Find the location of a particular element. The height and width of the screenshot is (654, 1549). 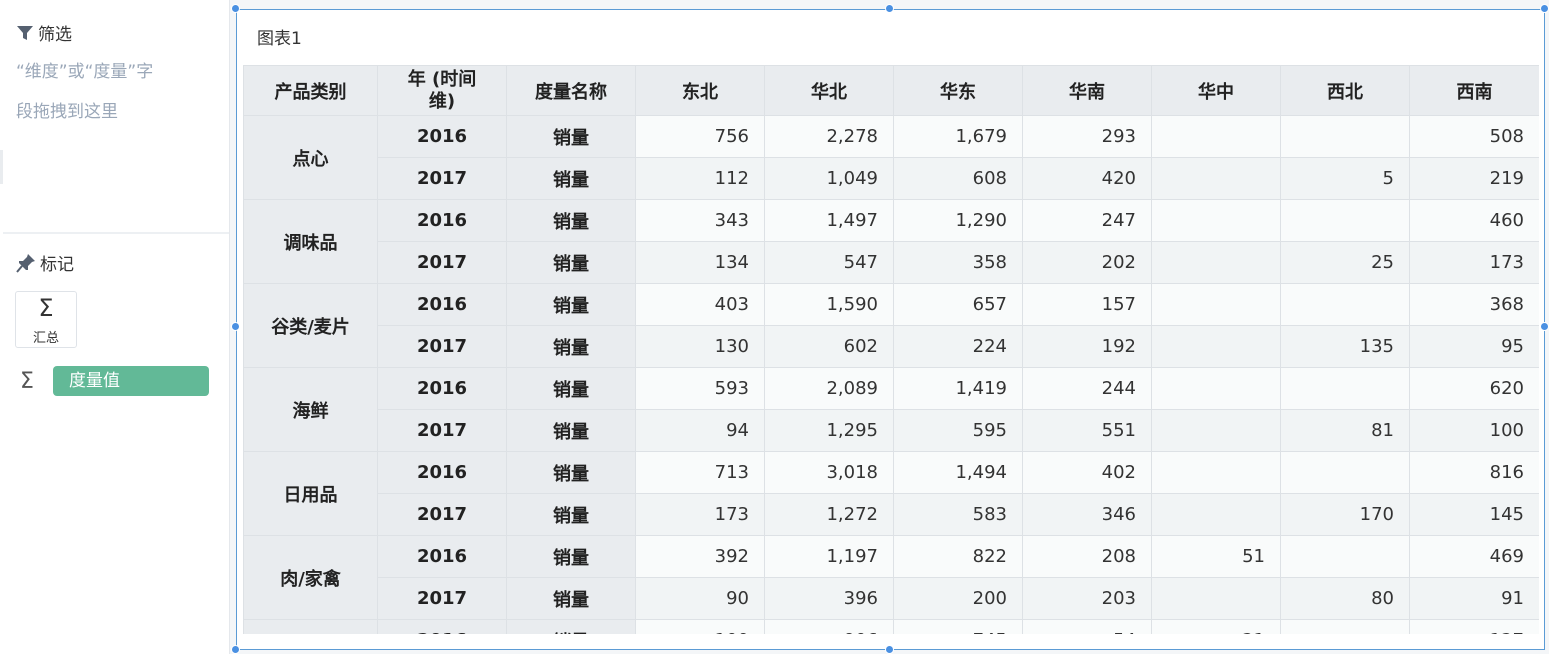

marks-section-title: 标记 is located at coordinates (45, 262).